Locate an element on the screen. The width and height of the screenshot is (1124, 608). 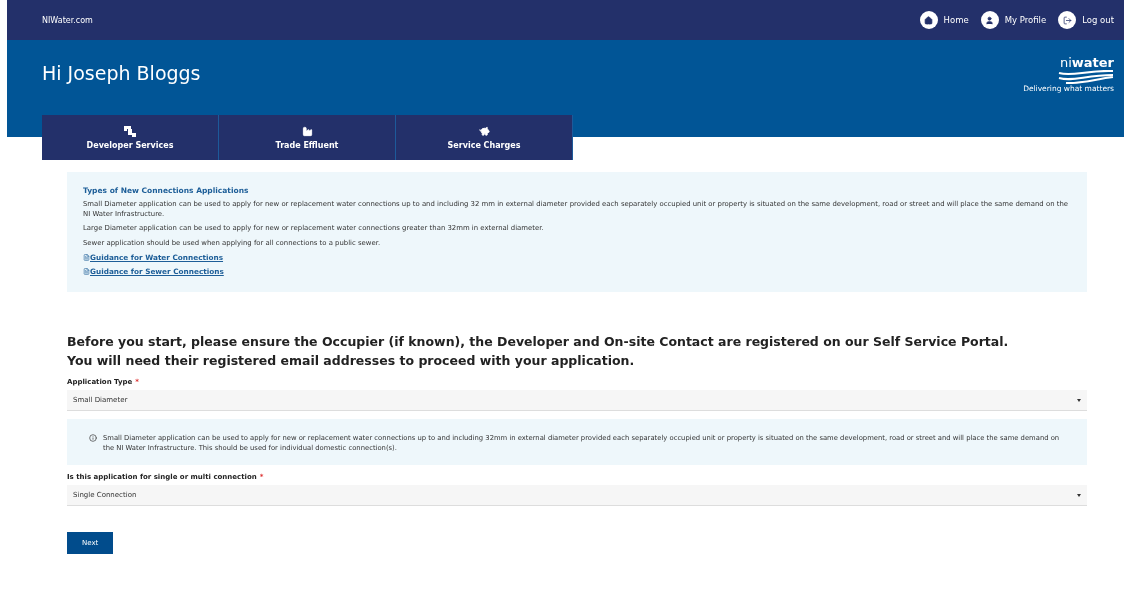
info-icon is located at coordinates (93, 438).